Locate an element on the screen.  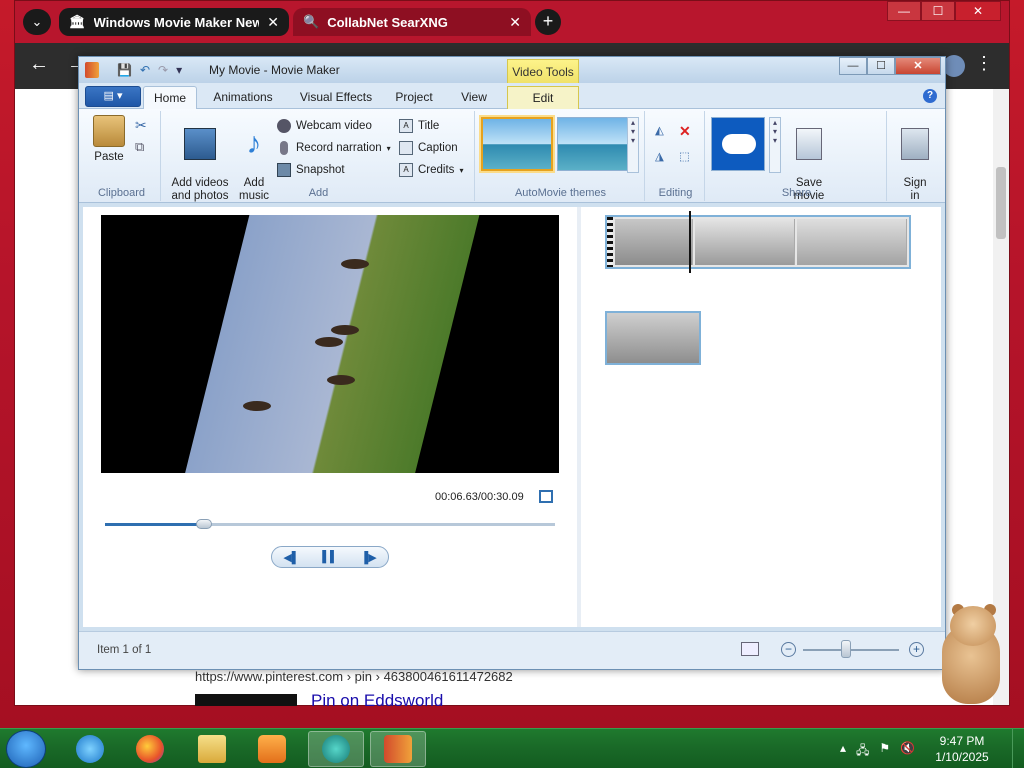
themes-gallery-scroll: ▴ ▾ ▾ is located at coordinates (633, 145).